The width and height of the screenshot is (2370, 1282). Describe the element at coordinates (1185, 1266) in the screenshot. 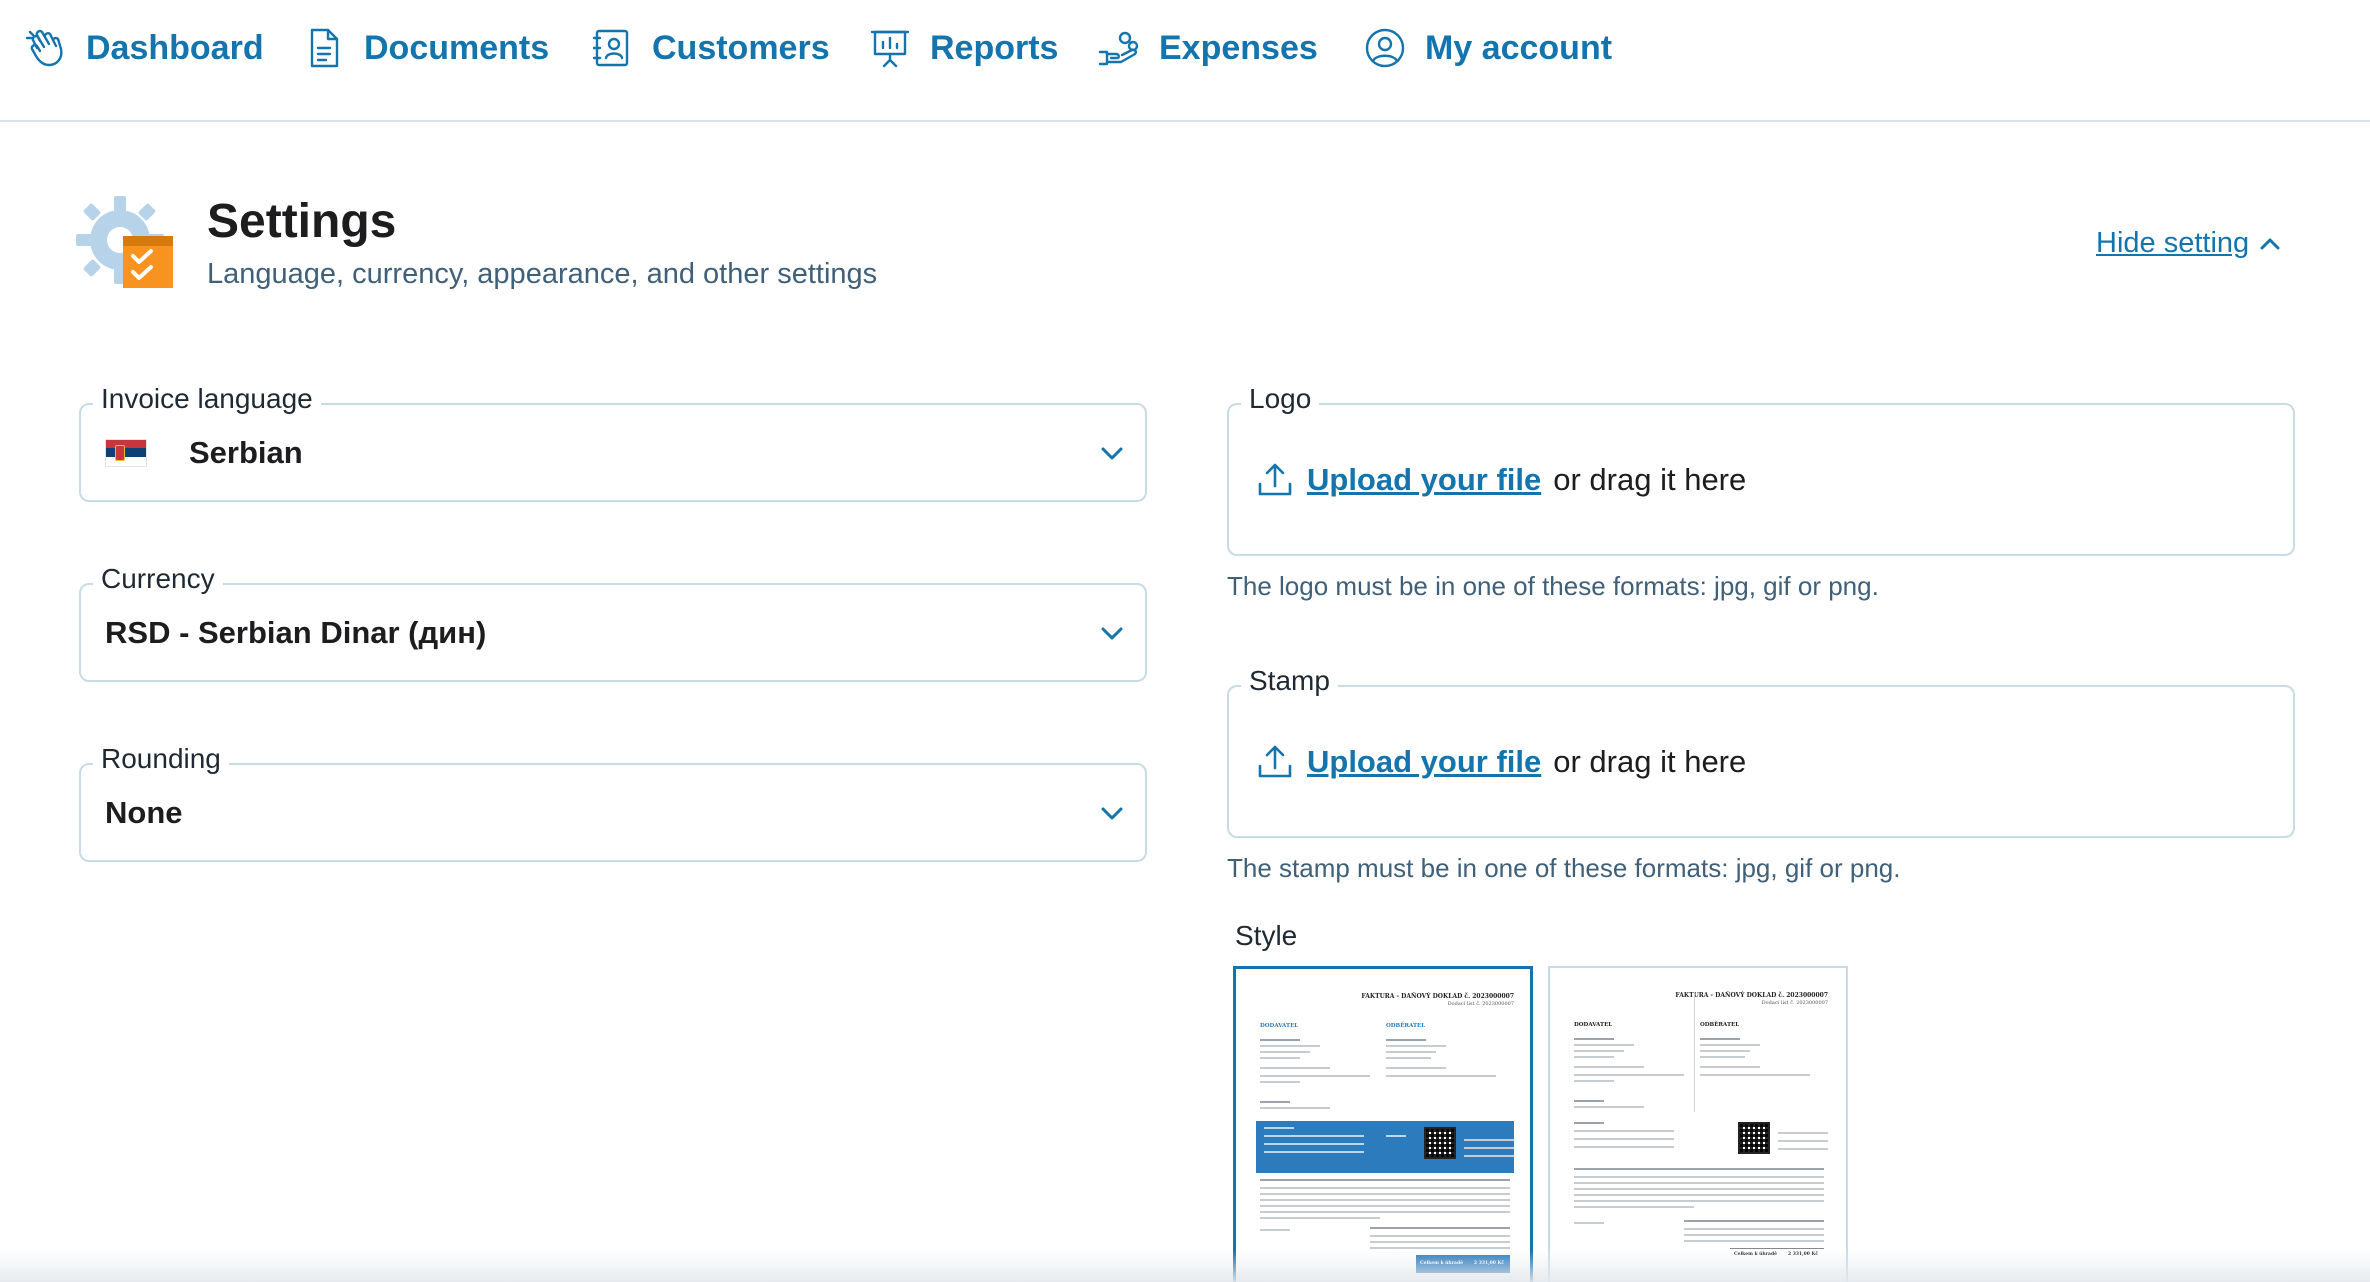

I see `bottom-fade` at that location.